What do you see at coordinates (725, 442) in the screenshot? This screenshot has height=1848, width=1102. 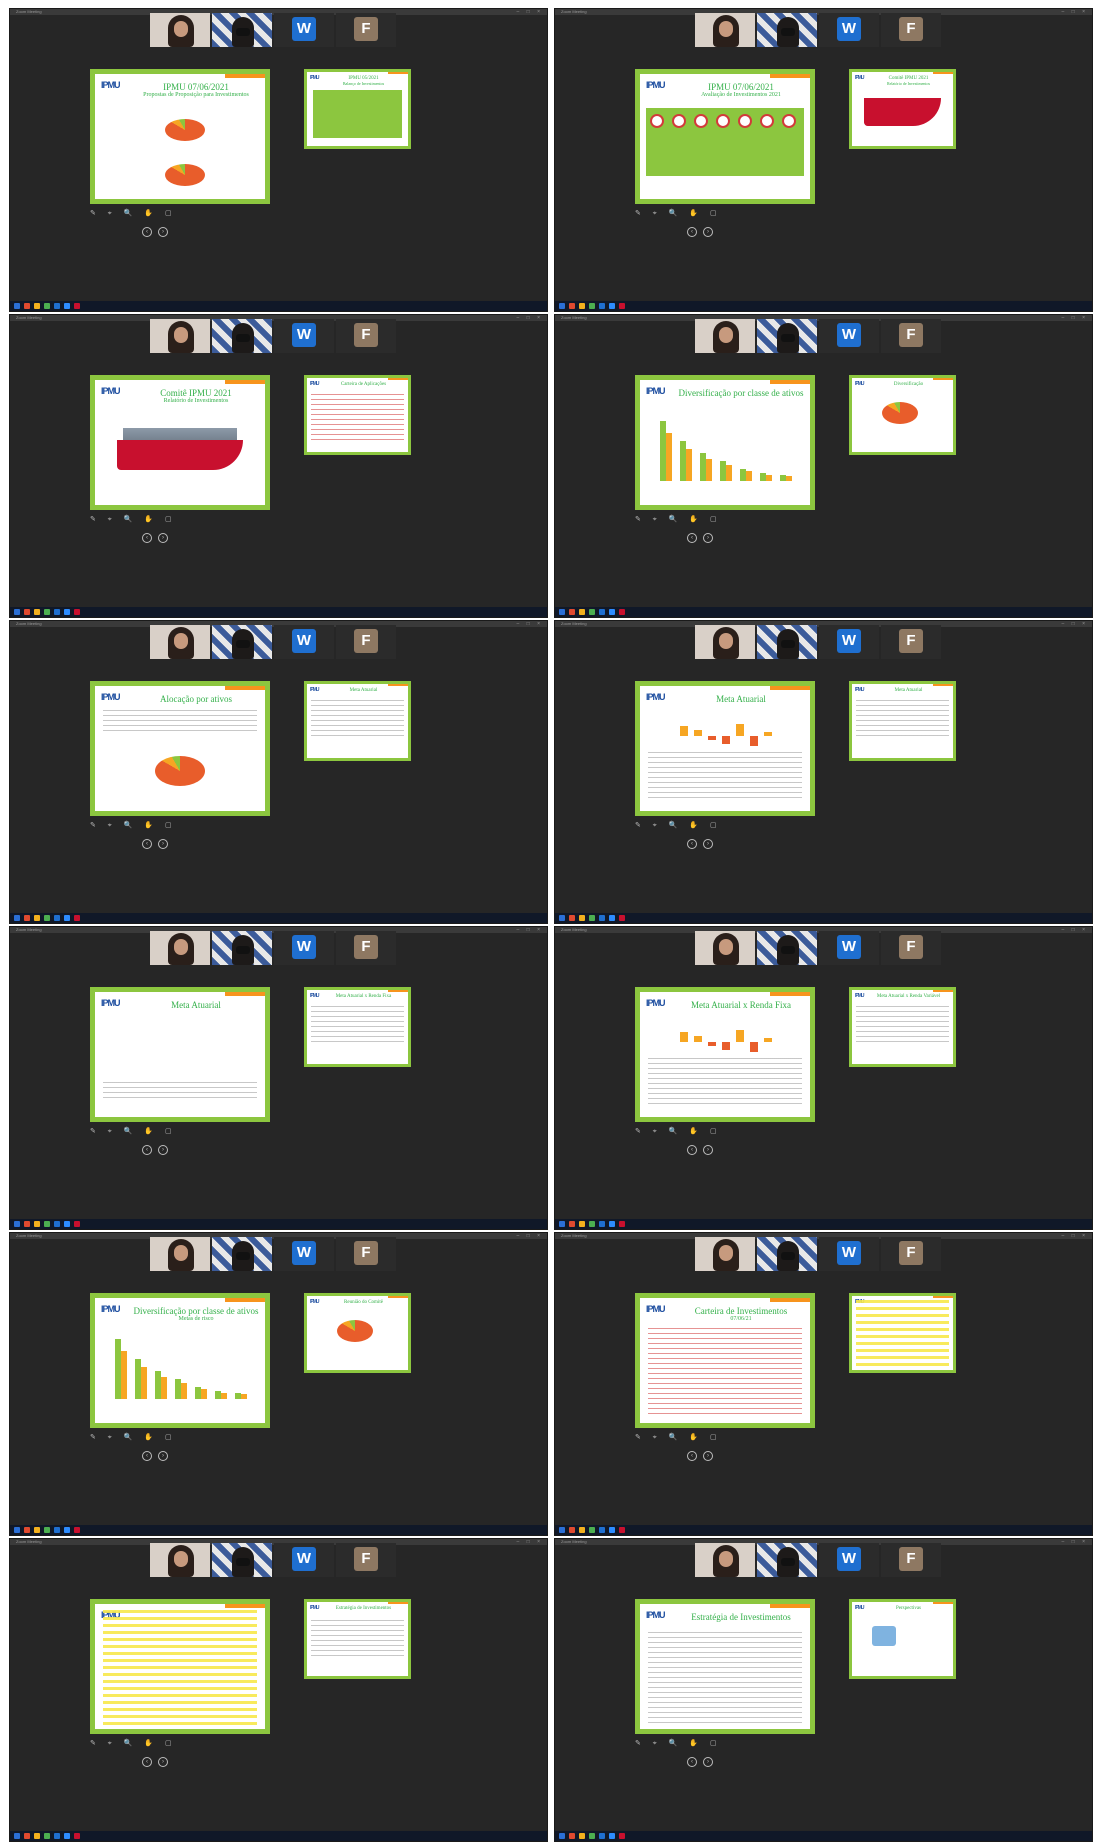 I see `main-slide: IPMU Diversificação por classe de ativos` at bounding box center [725, 442].